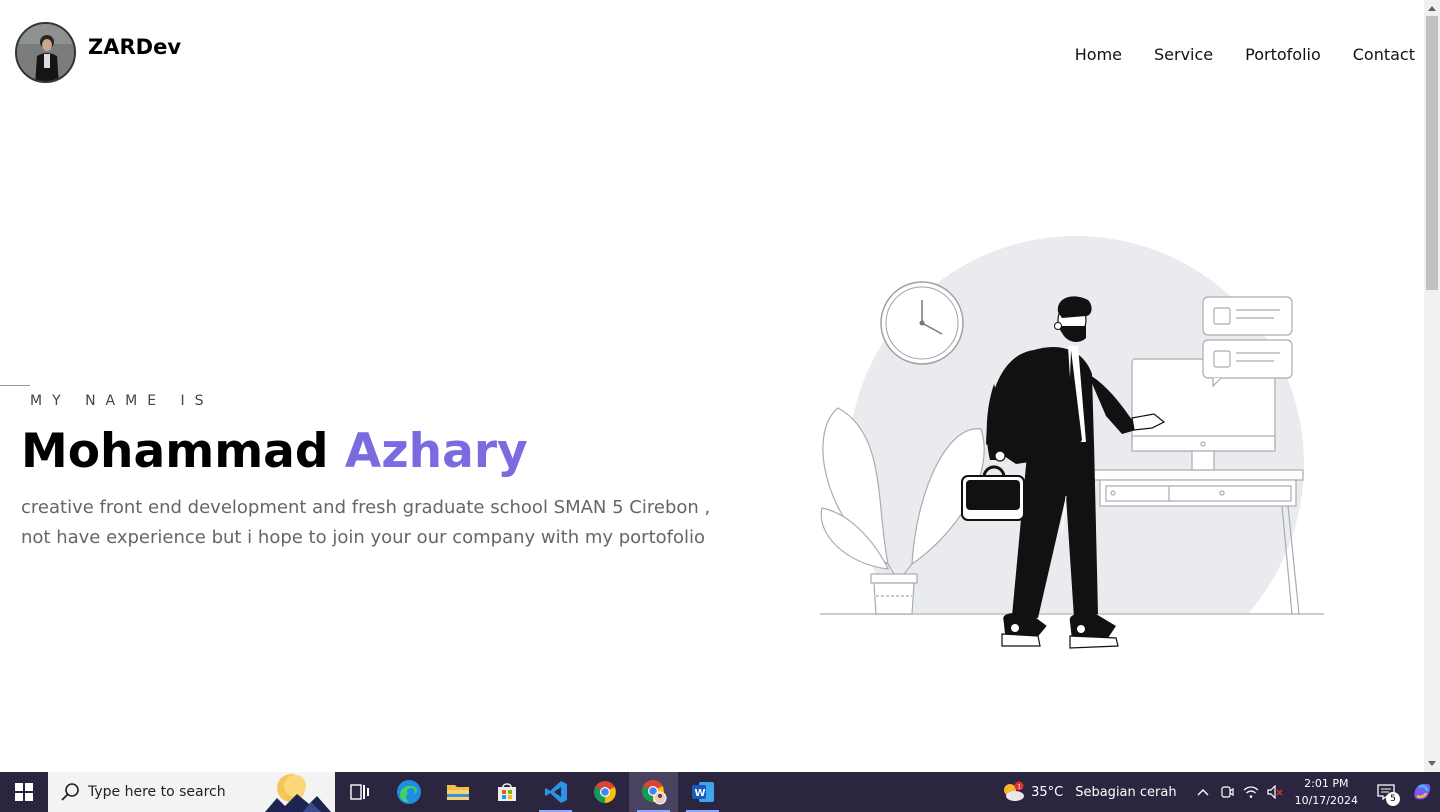  Describe the element at coordinates (45, 52) in the screenshot. I see `avatar` at that location.